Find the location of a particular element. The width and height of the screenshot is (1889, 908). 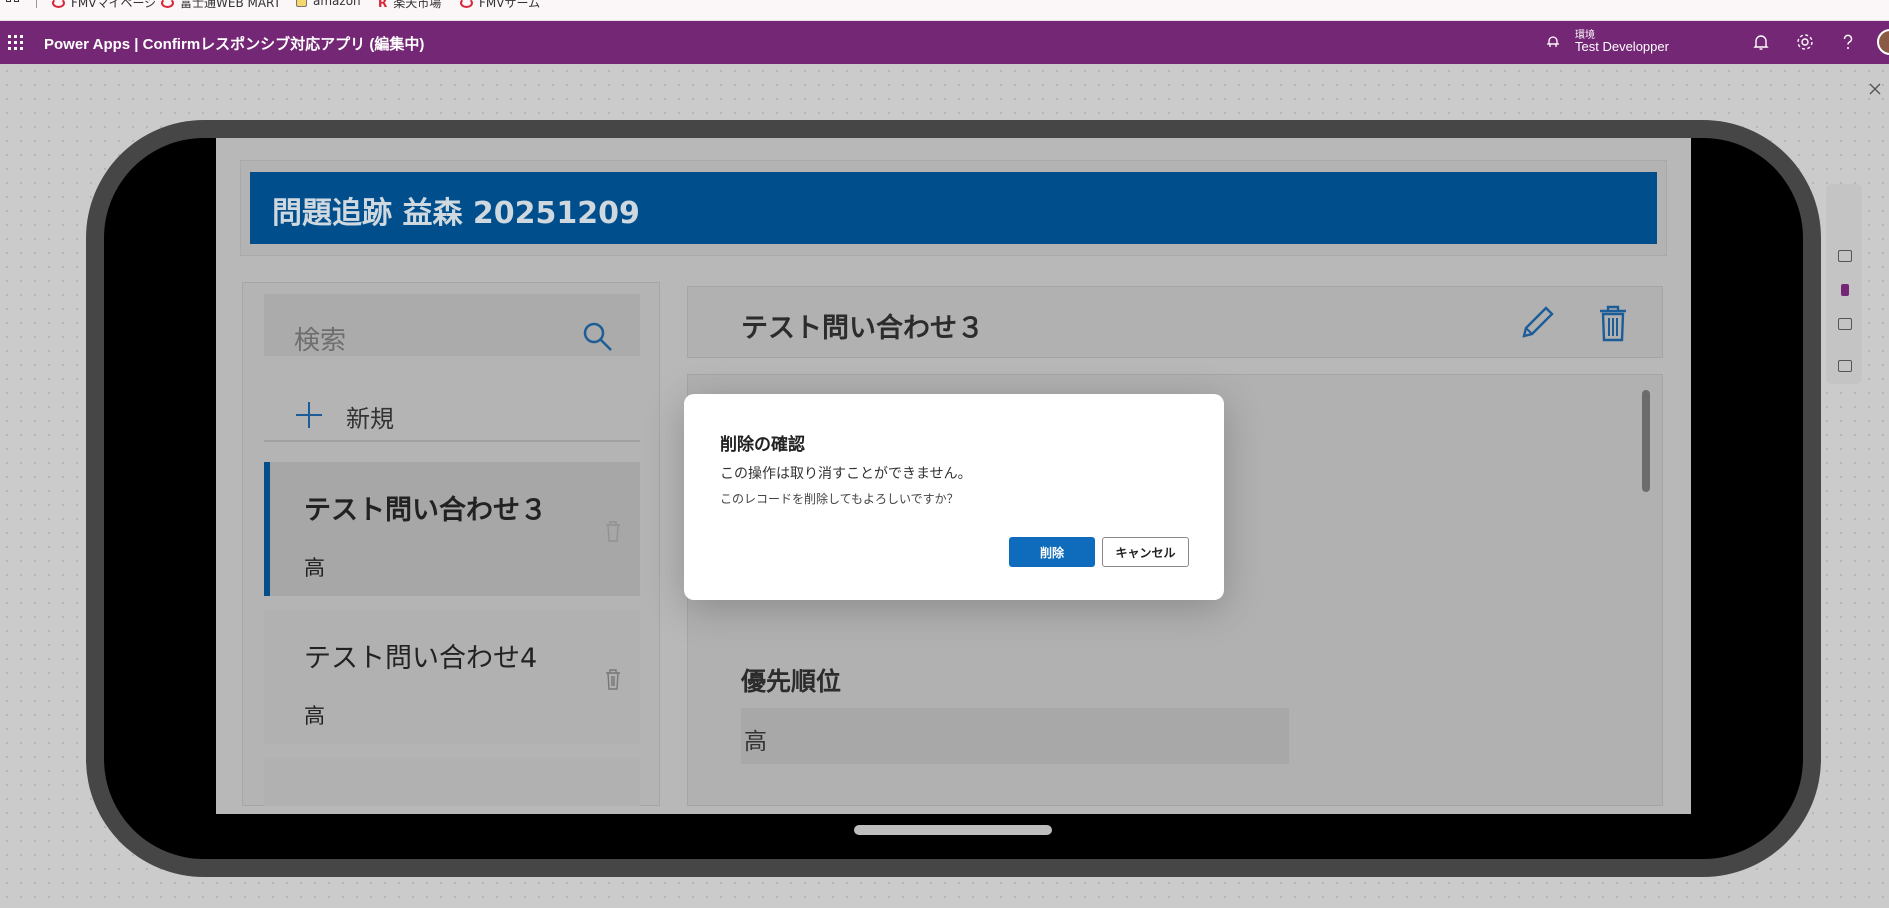

app-title: Power Apps | Confirmレスポンシブ対応アプリ (編集中) is located at coordinates (234, 44).